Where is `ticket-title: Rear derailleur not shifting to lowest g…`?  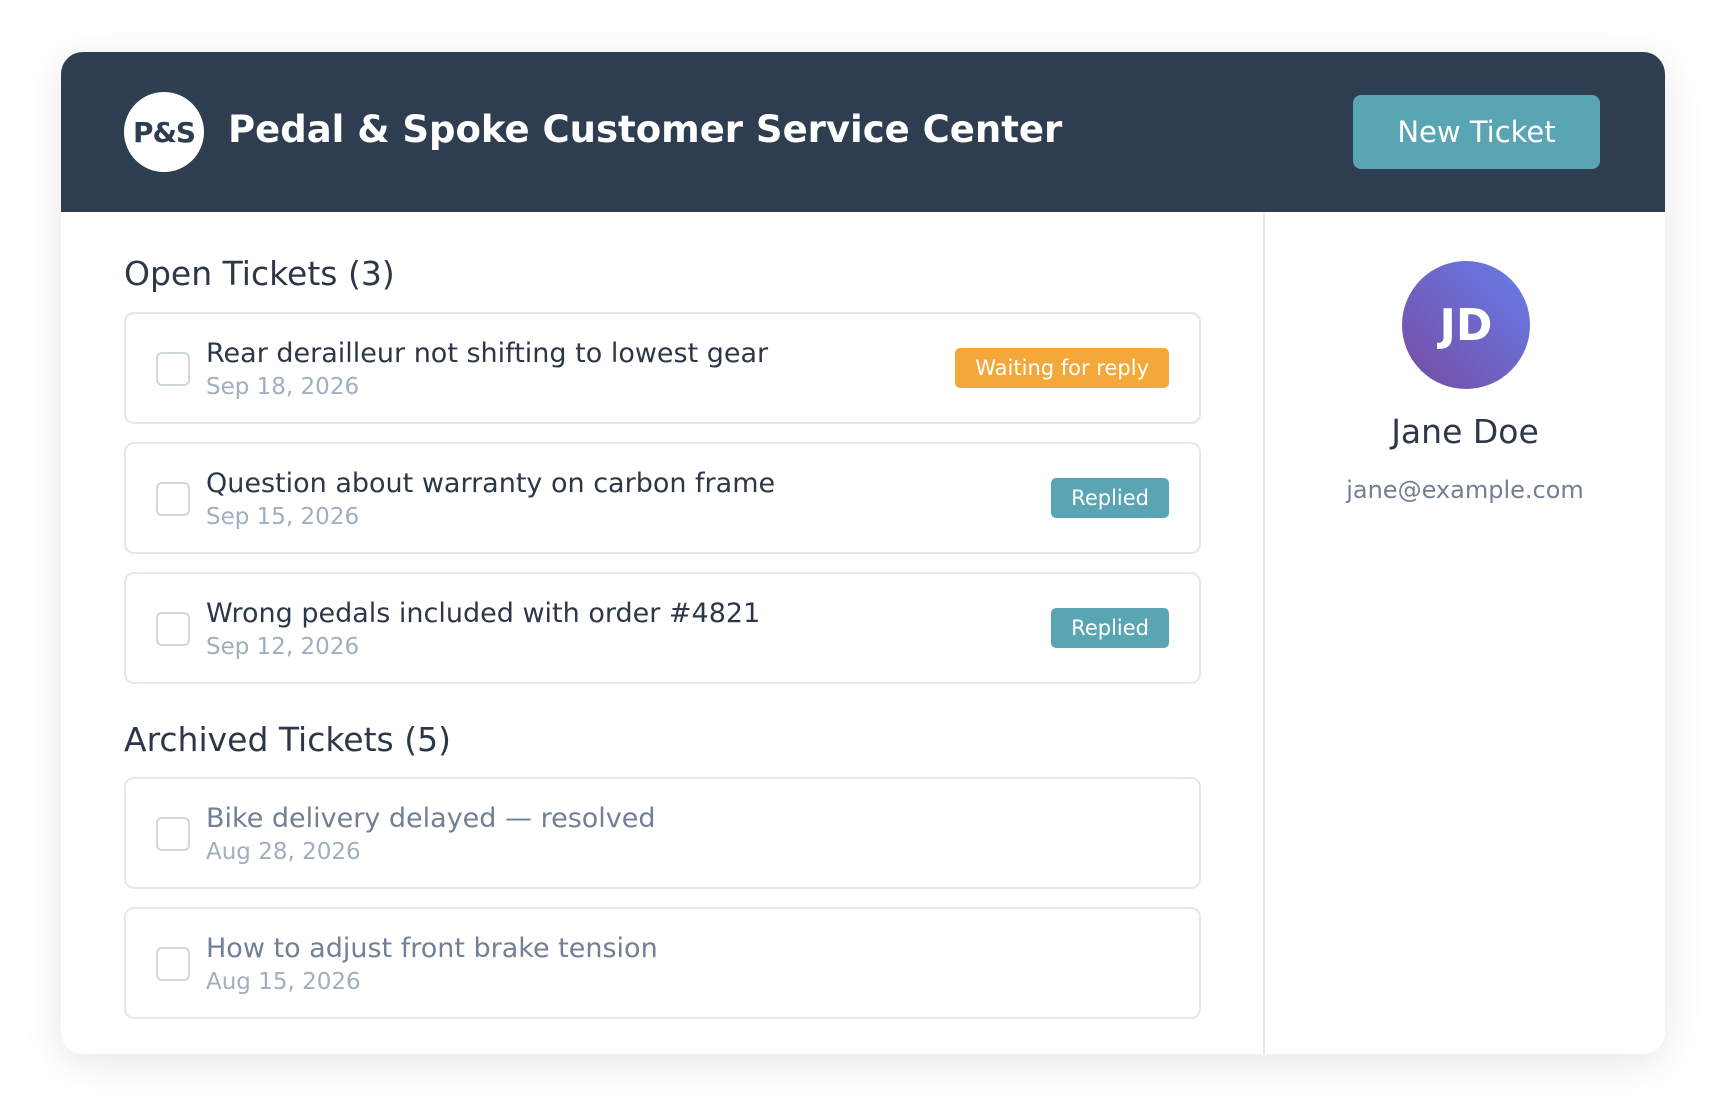 ticket-title: Rear derailleur not shifting to lowest g… is located at coordinates (487, 353).